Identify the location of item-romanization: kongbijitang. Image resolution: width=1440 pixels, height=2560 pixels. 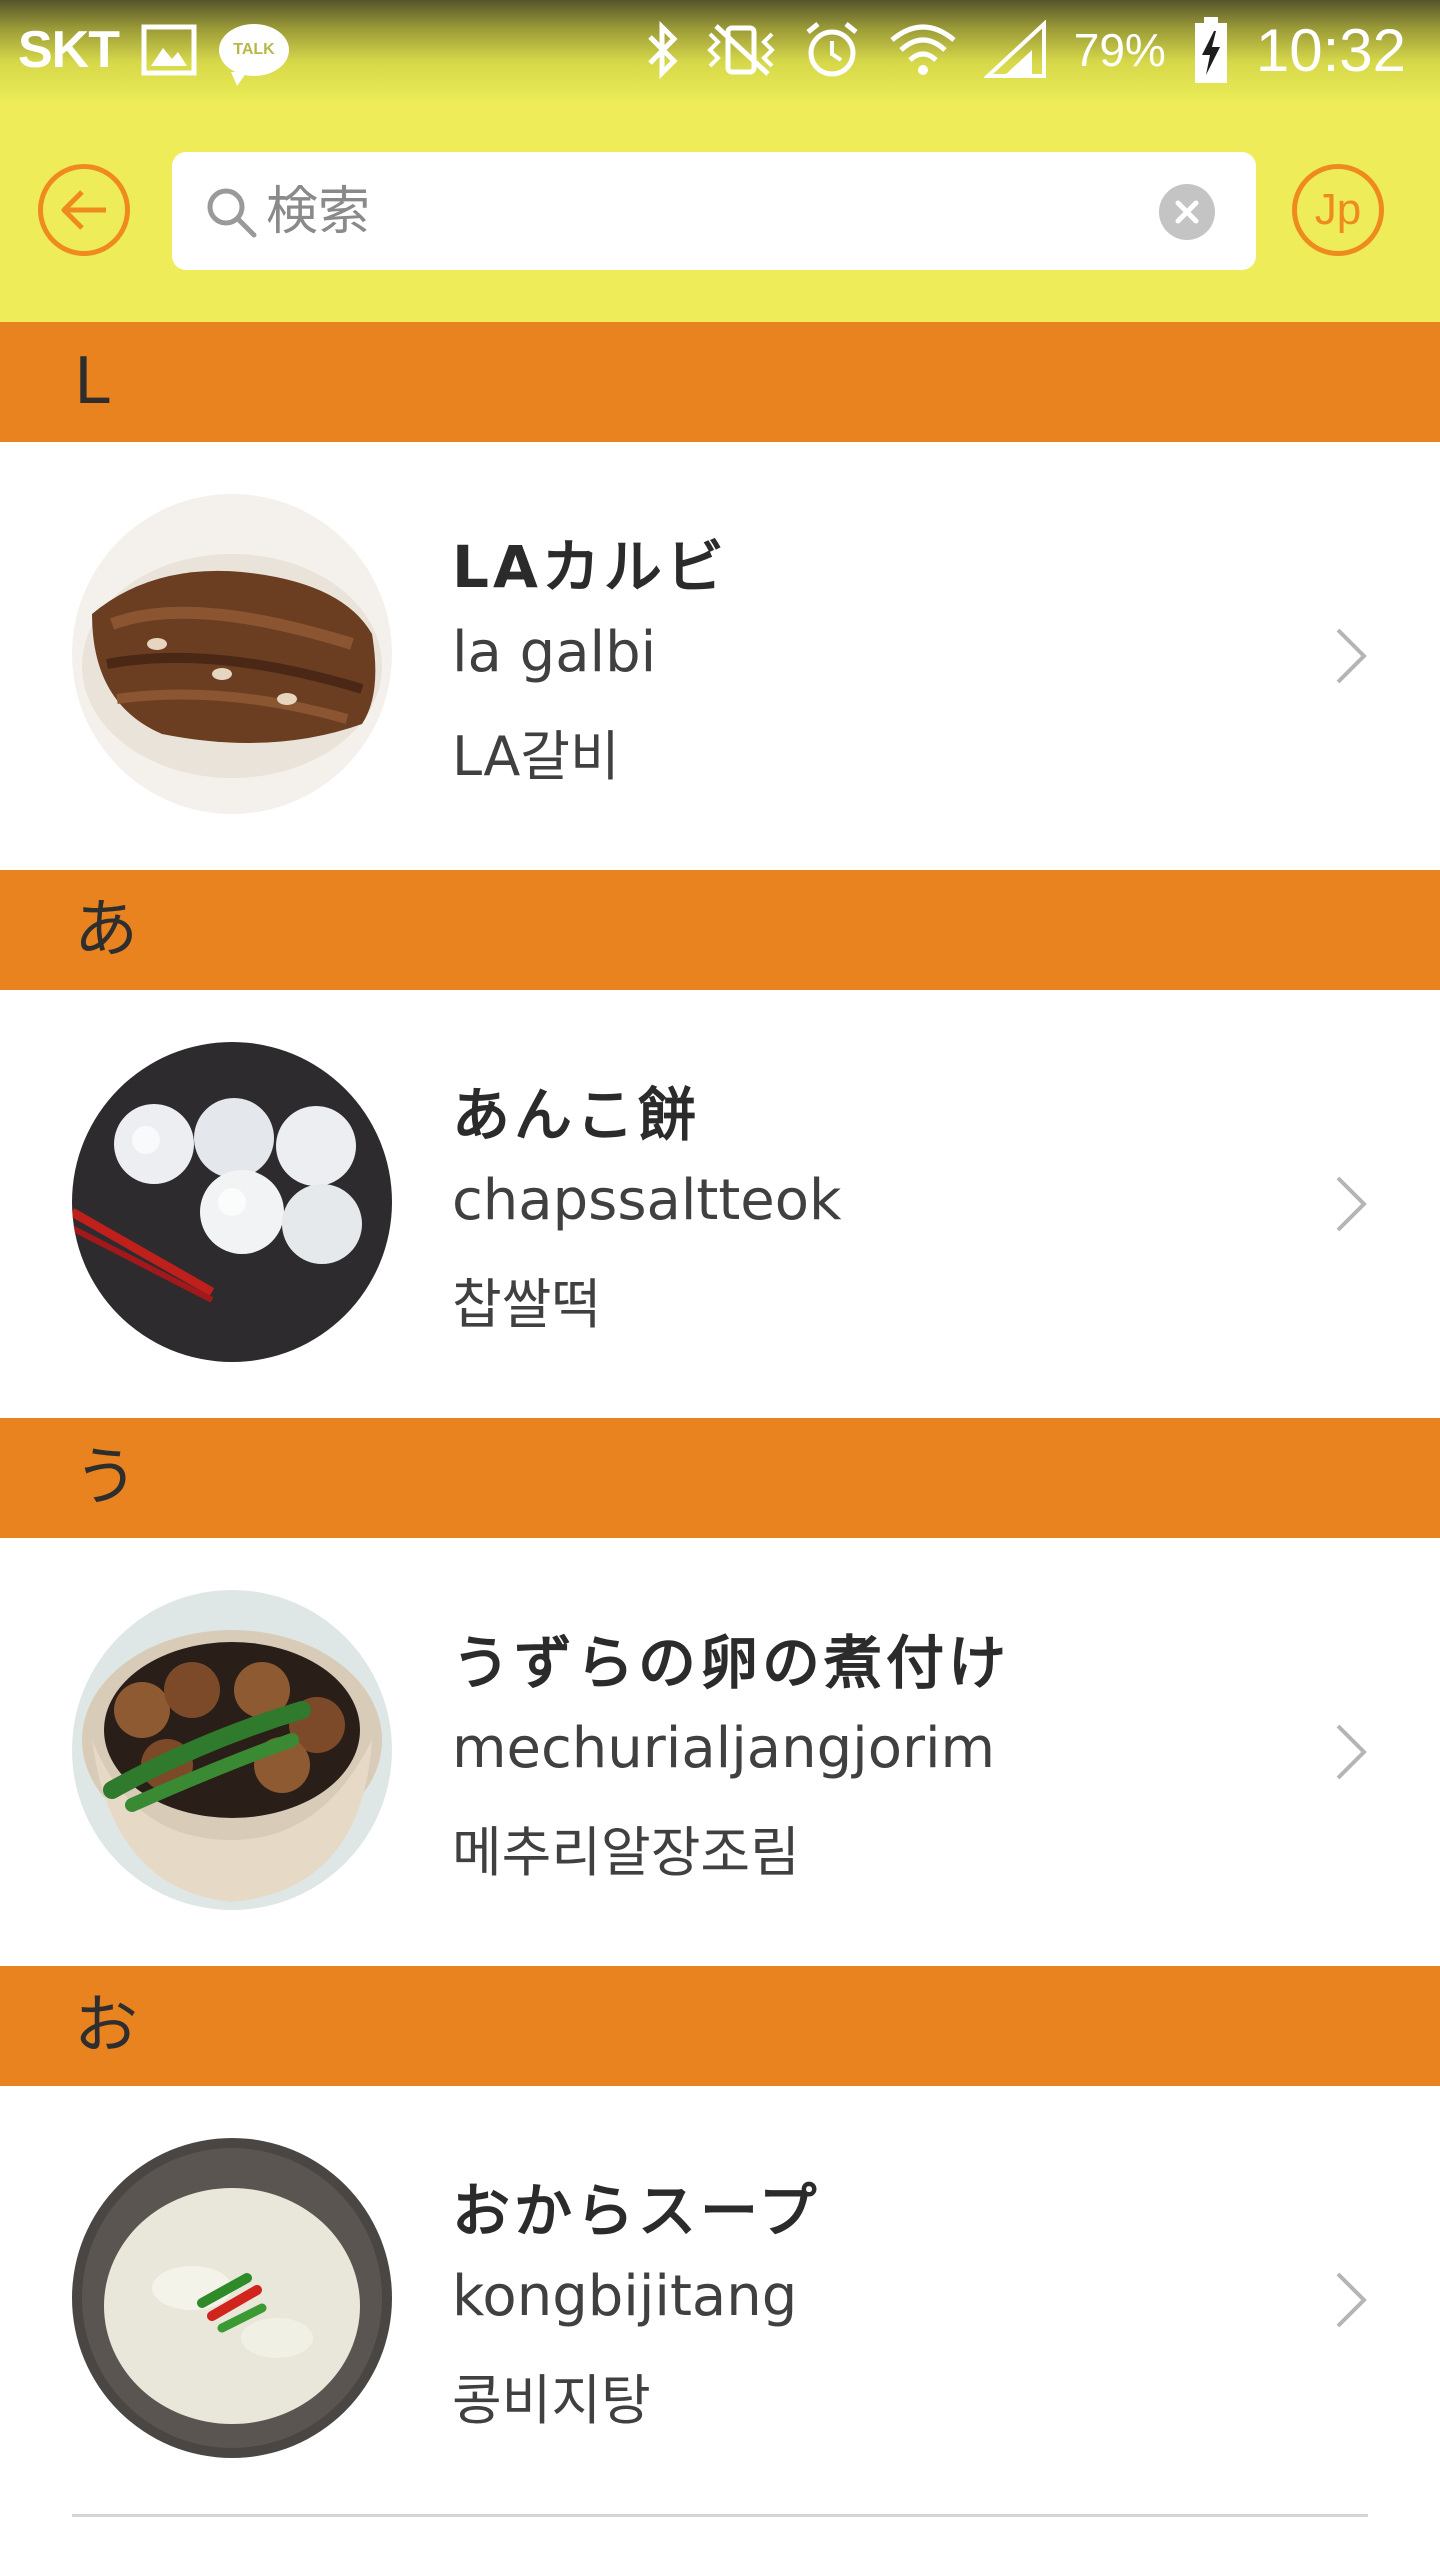
(625, 2296).